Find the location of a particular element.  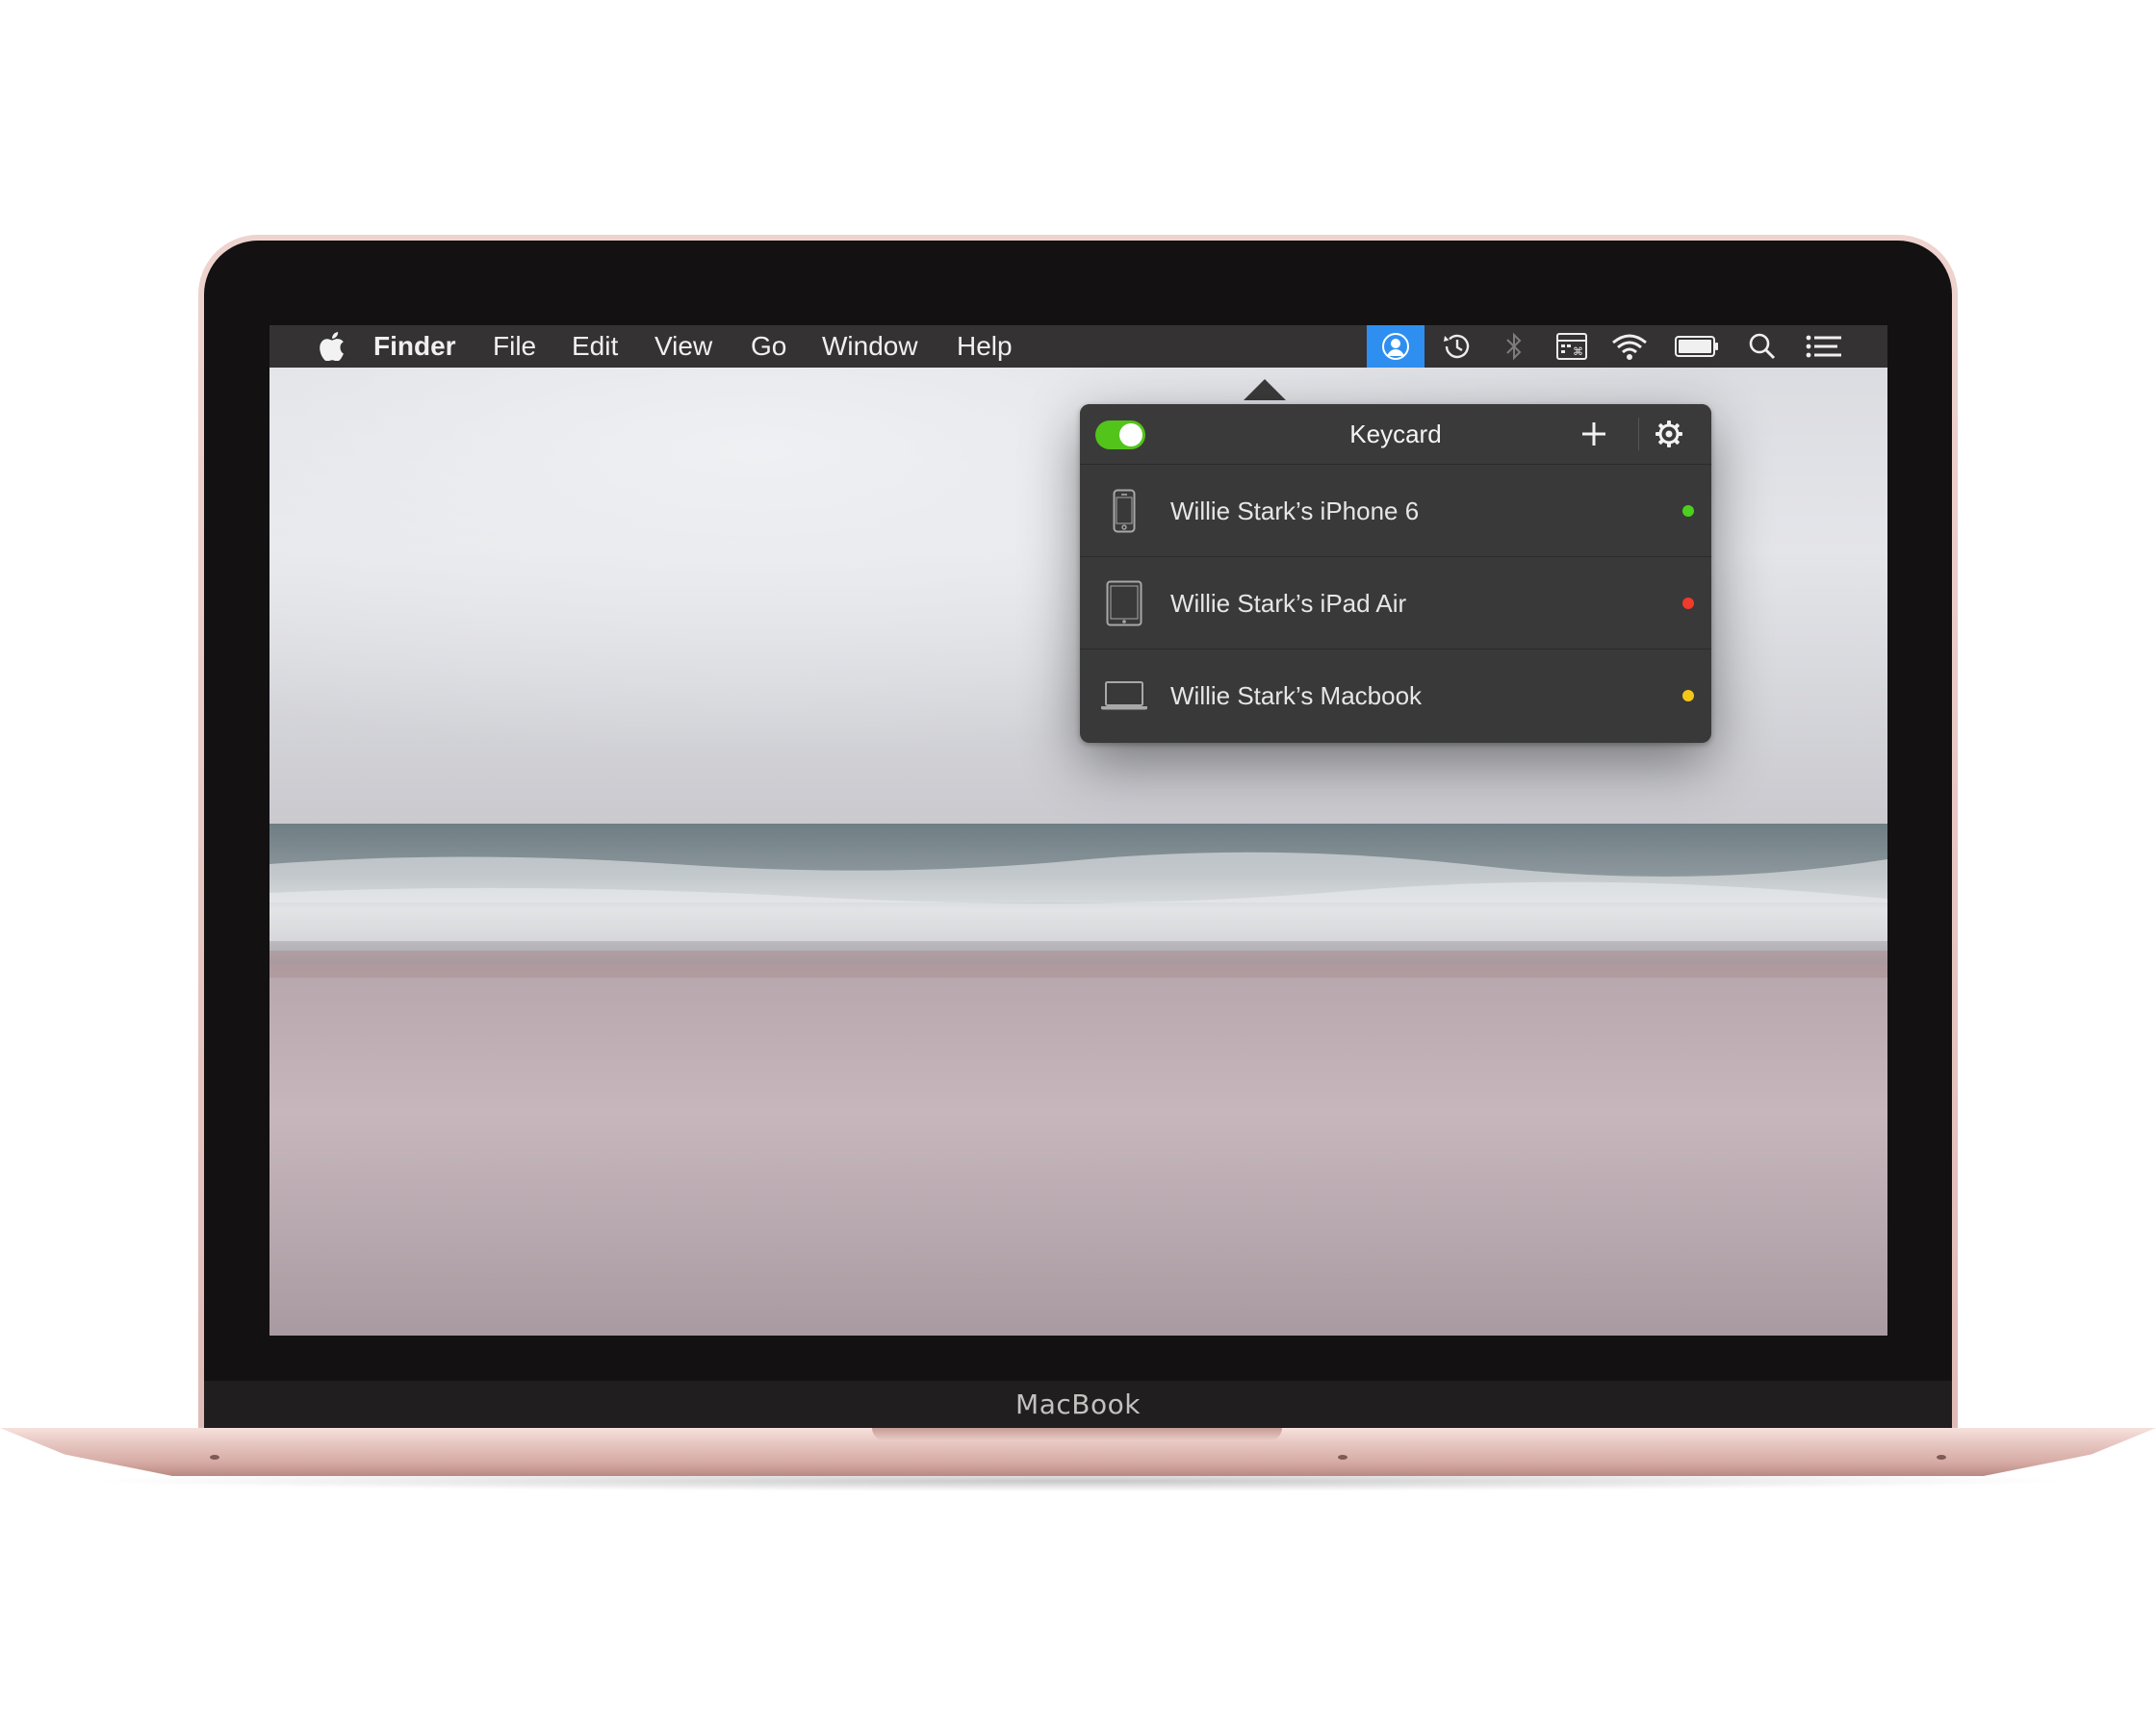

keyboard-viewer-icon: ⌘ is located at coordinates (1572, 346).